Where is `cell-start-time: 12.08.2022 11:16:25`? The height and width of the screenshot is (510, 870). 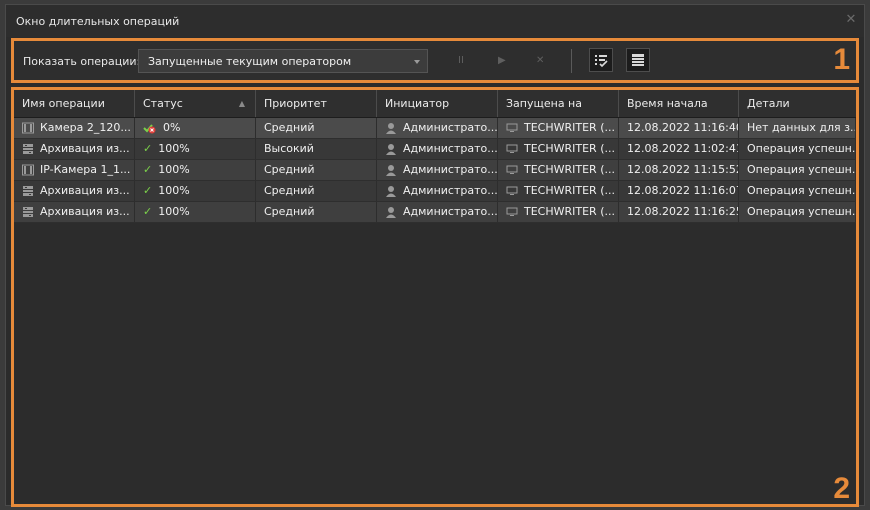
cell-start-time: 12.08.2022 11:16:25 is located at coordinates (679, 212).